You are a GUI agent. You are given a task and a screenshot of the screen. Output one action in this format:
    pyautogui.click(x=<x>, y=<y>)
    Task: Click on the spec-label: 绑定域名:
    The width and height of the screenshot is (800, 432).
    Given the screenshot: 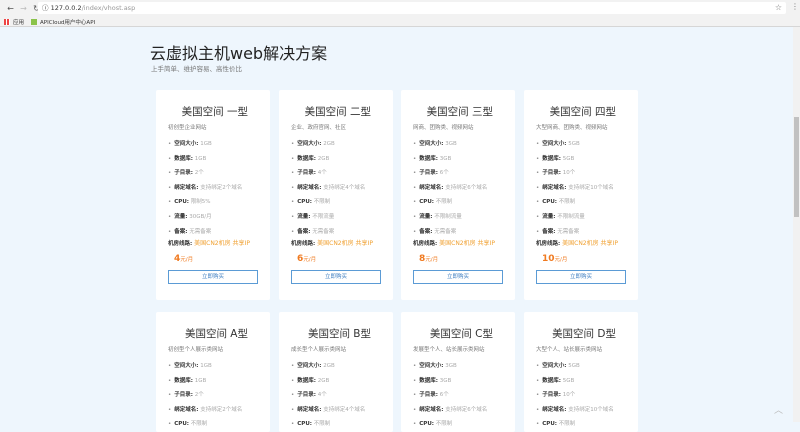 What is the action you would take?
    pyautogui.click(x=186, y=409)
    